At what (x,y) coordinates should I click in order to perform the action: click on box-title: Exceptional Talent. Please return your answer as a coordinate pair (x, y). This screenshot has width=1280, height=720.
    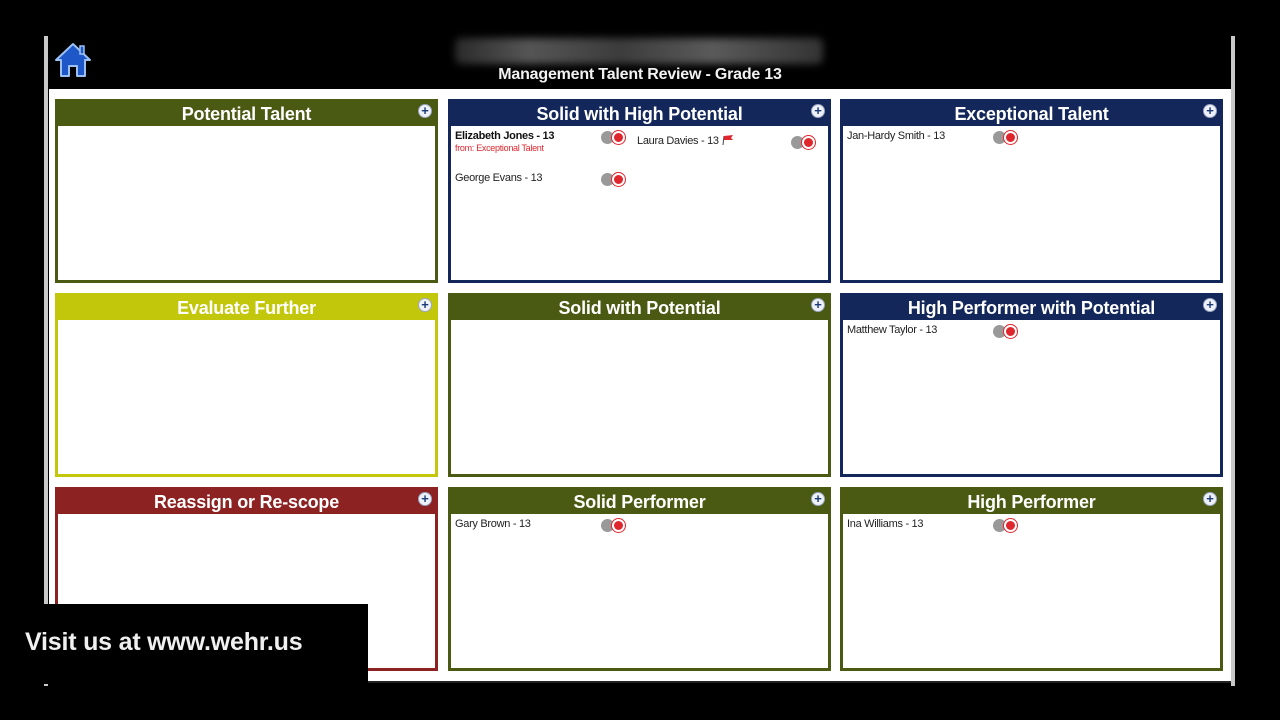
    Looking at the image, I should click on (1031, 114).